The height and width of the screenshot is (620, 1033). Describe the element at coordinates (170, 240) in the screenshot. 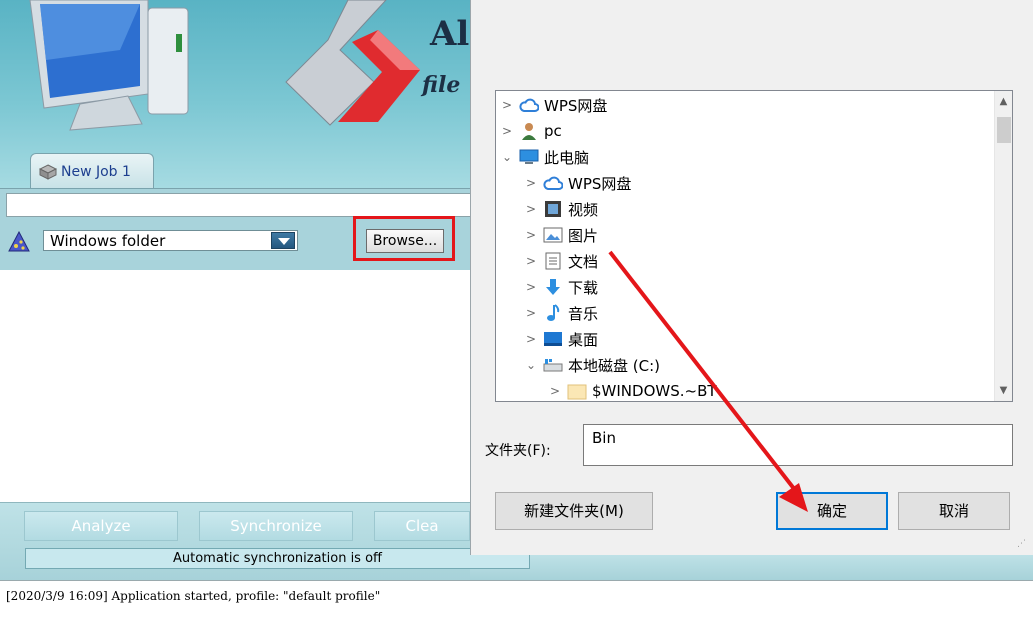

I see `folder-type-select: Windows folder` at that location.